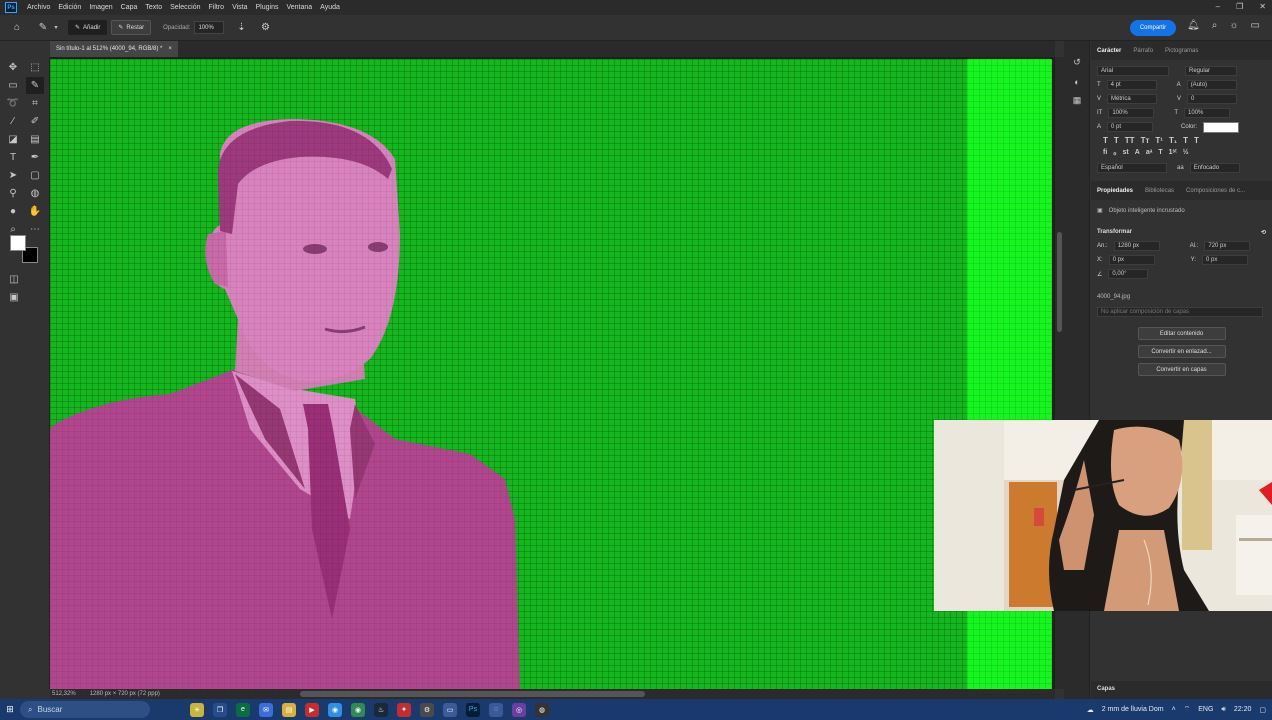 The image size is (1272, 720). I want to click on file-explorer-icon: ▤, so click(289, 709).